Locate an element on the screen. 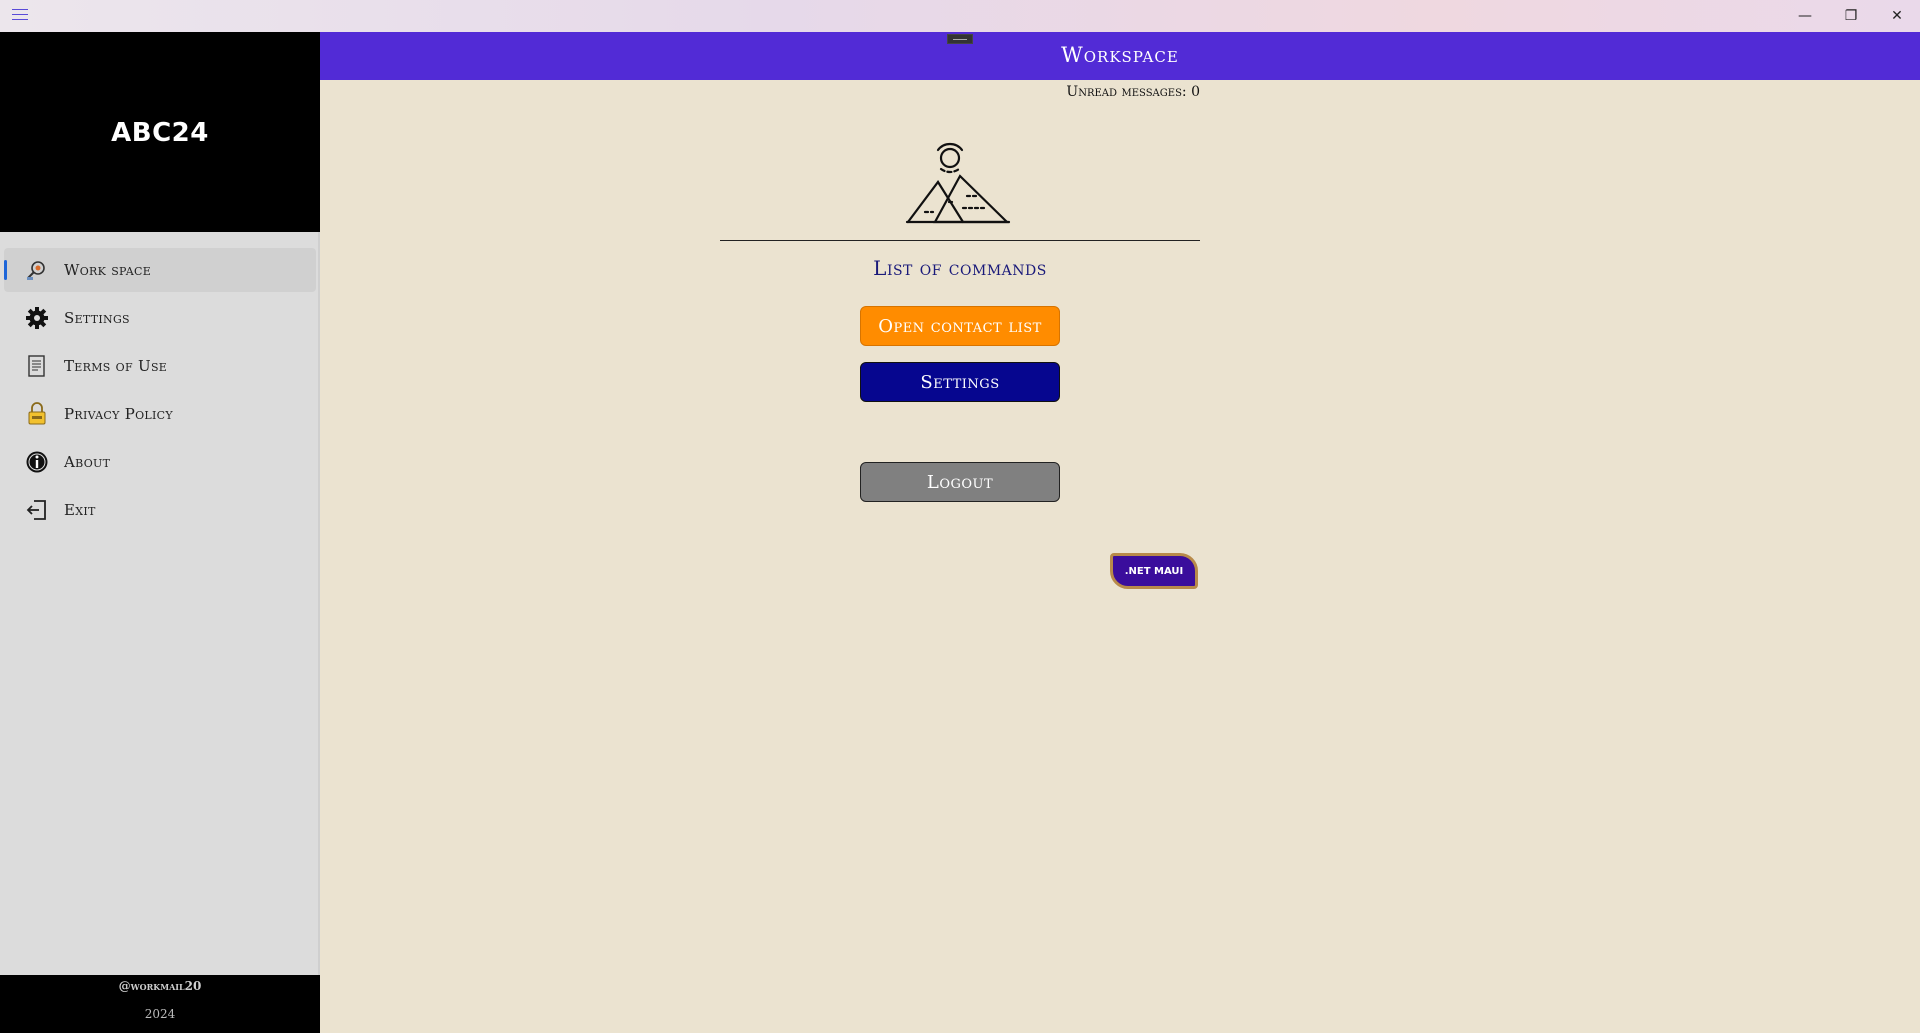  page-title: Workspace is located at coordinates (1120, 55).